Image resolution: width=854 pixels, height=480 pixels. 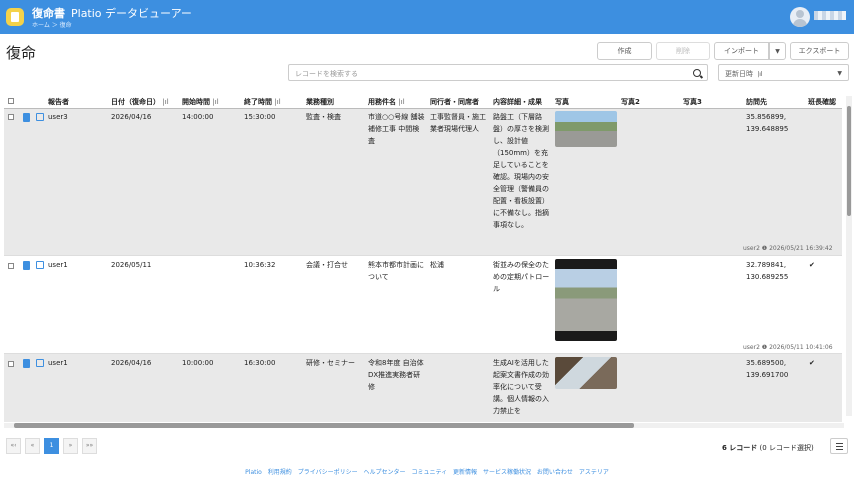 I want to click on top-bar: 復命書 Platio データビューアー ホーム ＞ 復命, so click(x=427, y=17).